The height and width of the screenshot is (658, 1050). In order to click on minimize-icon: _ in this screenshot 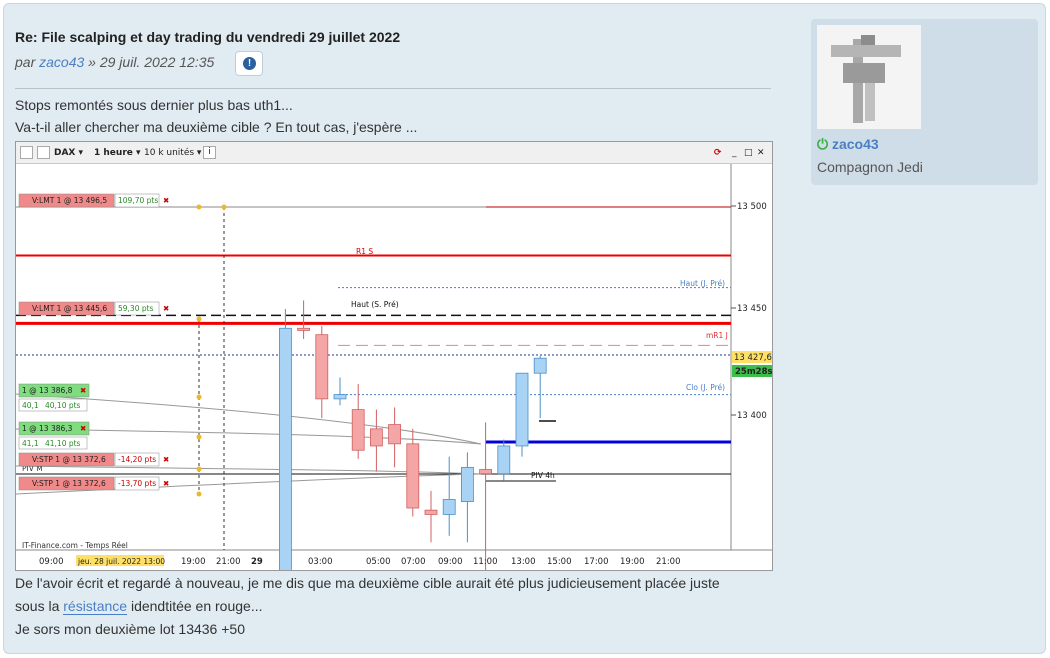, I will do `click(734, 153)`.